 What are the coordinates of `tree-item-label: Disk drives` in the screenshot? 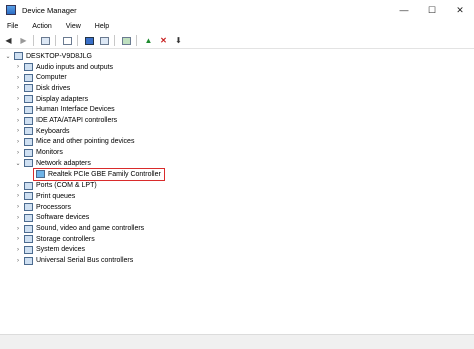 It's located at (53, 88).